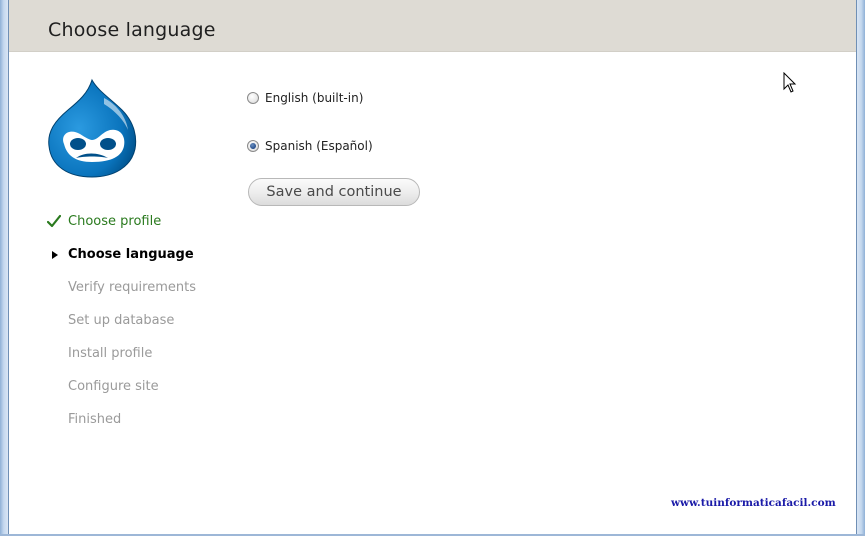  I want to click on save-and-continue-button: Save and continue, so click(334, 192).